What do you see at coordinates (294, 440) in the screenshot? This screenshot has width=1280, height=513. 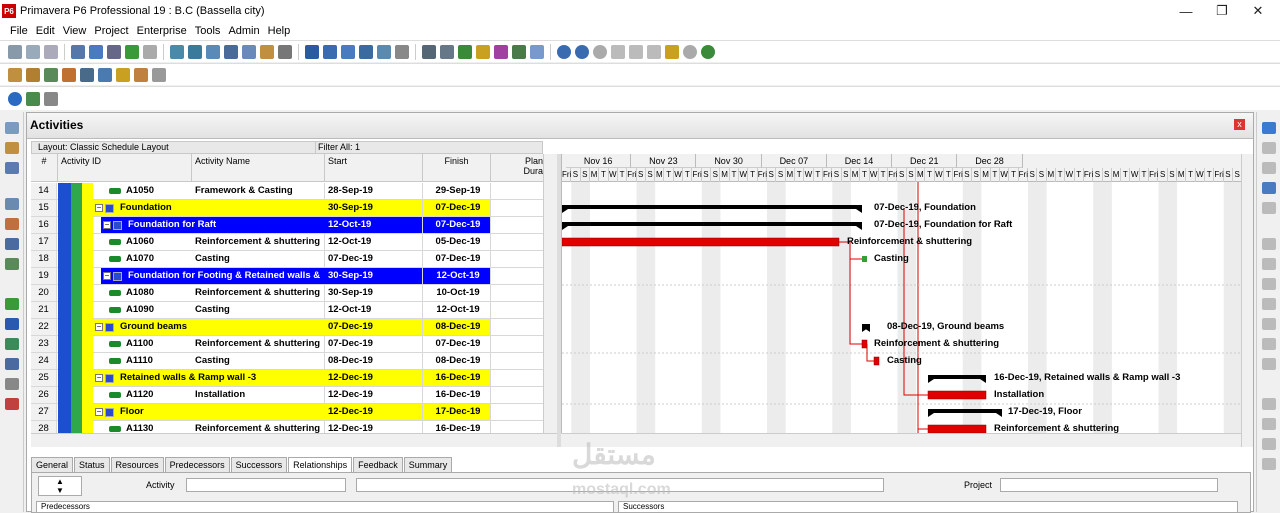 I see `table-horizontal-scrollbar` at bounding box center [294, 440].